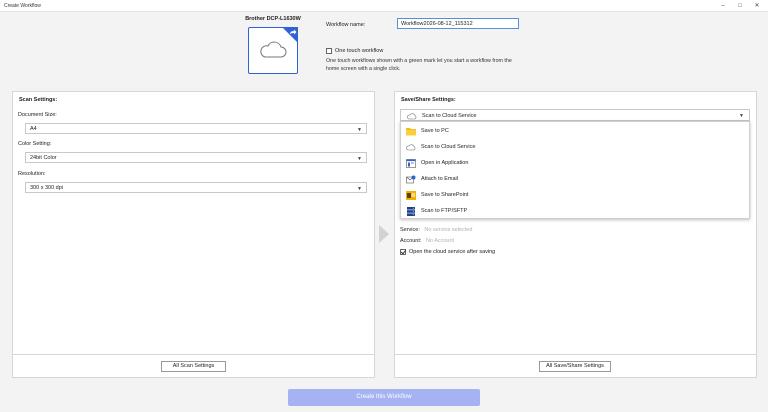  What do you see at coordinates (575, 115) in the screenshot?
I see `save-share-destination-select: Scan to Cloud Service ▼` at bounding box center [575, 115].